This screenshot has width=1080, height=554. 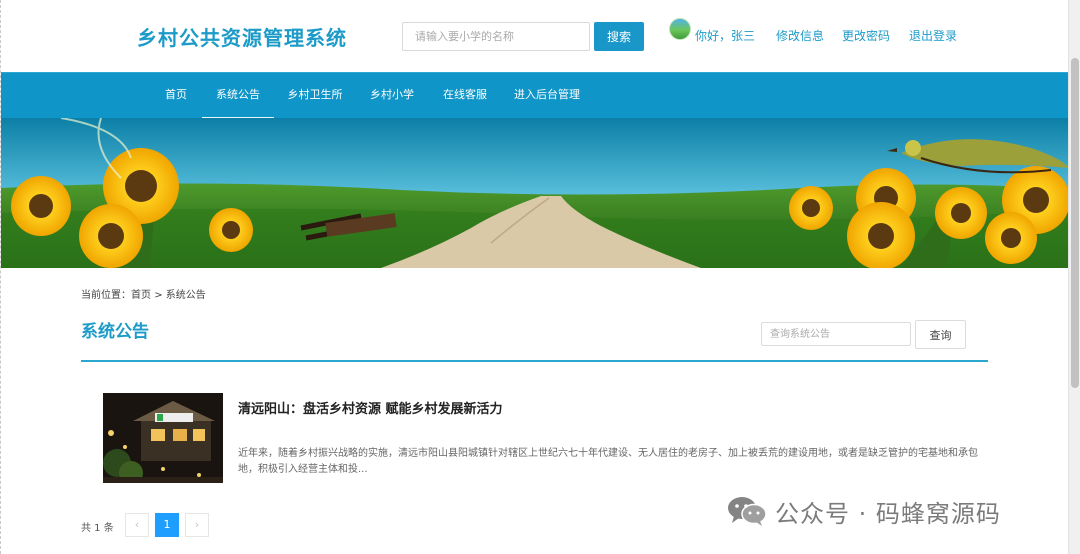 I want to click on nav-home: 首页, so click(x=176, y=96).